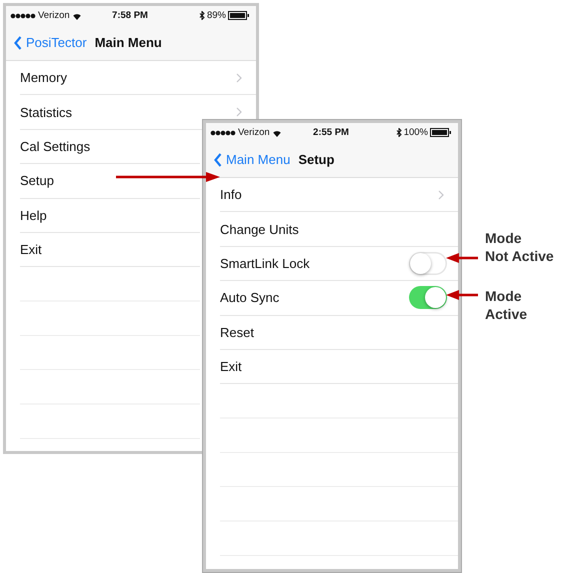 This screenshot has height=573, width=572. What do you see at coordinates (110, 147) in the screenshot?
I see `menu-item: Cal Settings` at bounding box center [110, 147].